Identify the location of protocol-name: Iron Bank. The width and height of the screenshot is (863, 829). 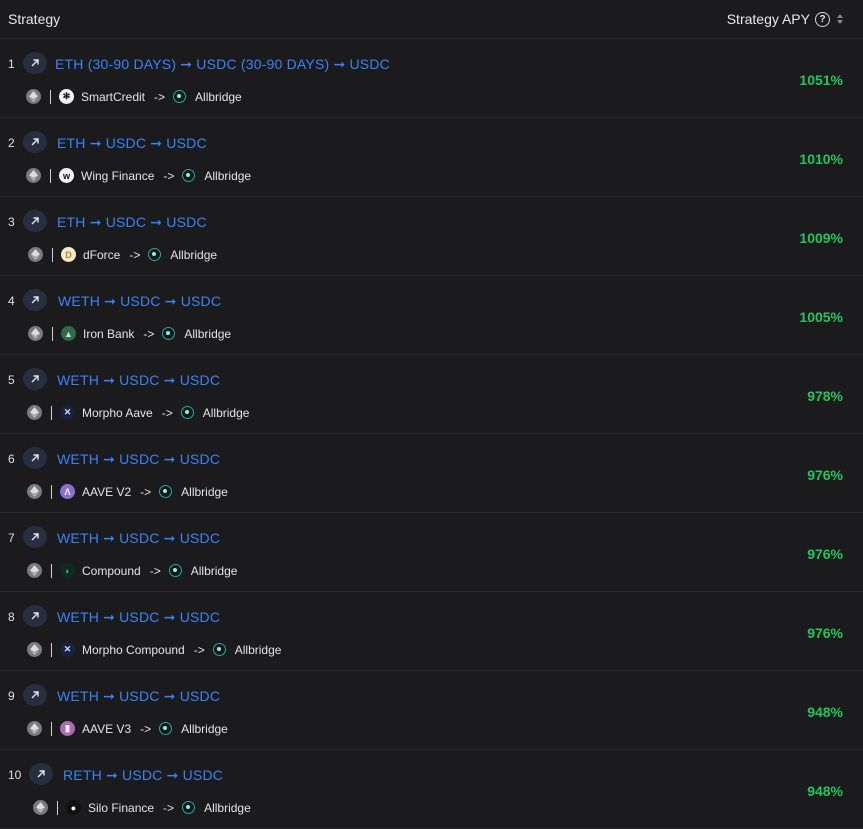
(109, 333).